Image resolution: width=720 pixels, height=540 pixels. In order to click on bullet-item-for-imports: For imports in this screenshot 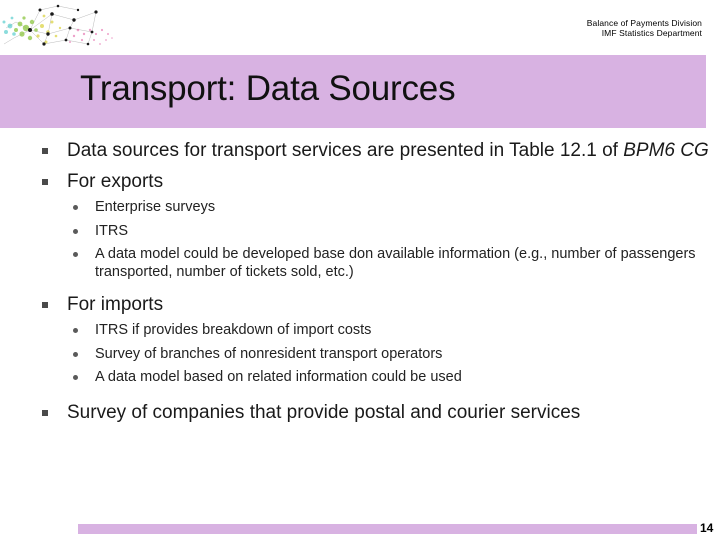, I will do `click(360, 305)`.